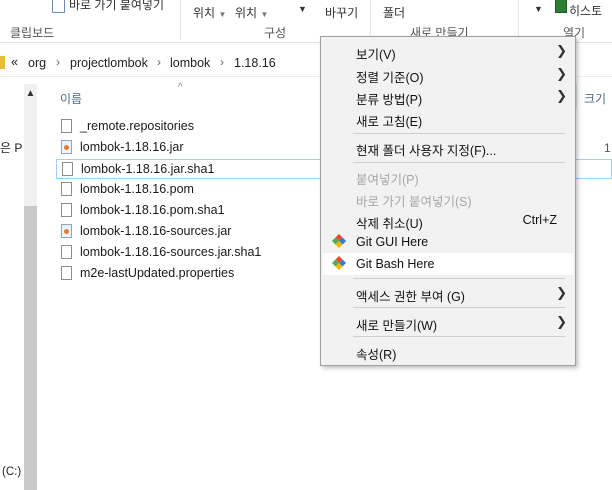  What do you see at coordinates (204, 13) in the screenshot?
I see `move-to-label: 위치` at bounding box center [204, 13].